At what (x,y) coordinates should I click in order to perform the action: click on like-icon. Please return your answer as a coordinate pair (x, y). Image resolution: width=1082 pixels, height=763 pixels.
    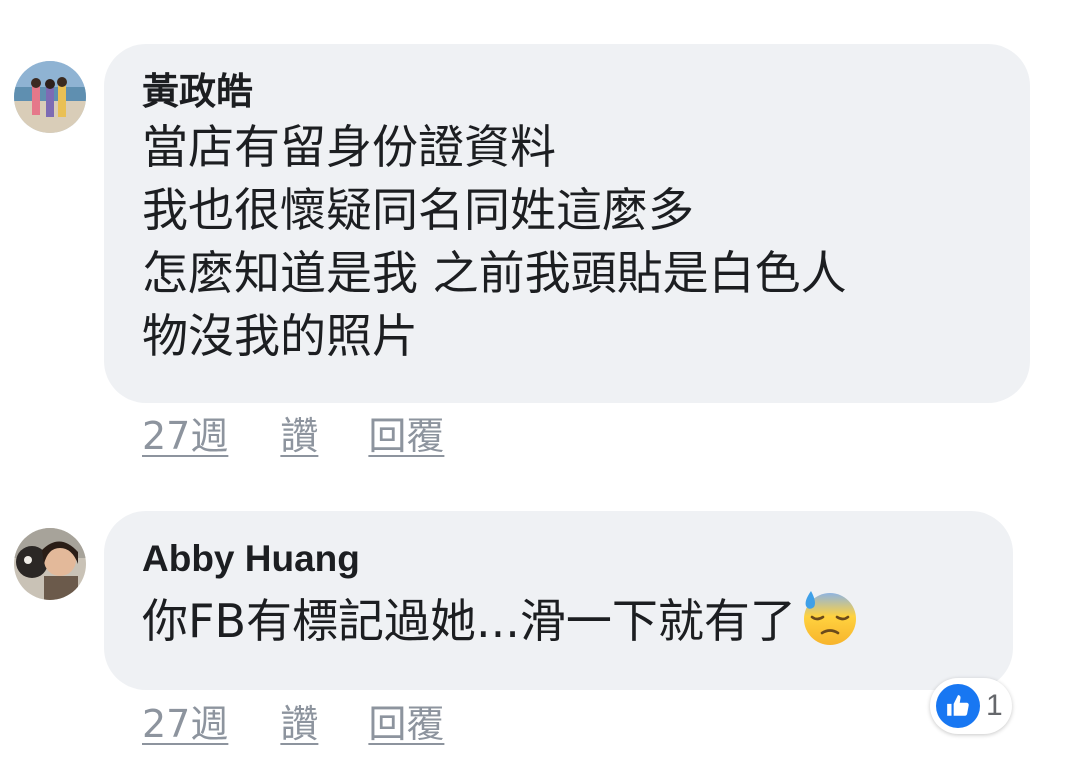
    Looking at the image, I should click on (958, 706).